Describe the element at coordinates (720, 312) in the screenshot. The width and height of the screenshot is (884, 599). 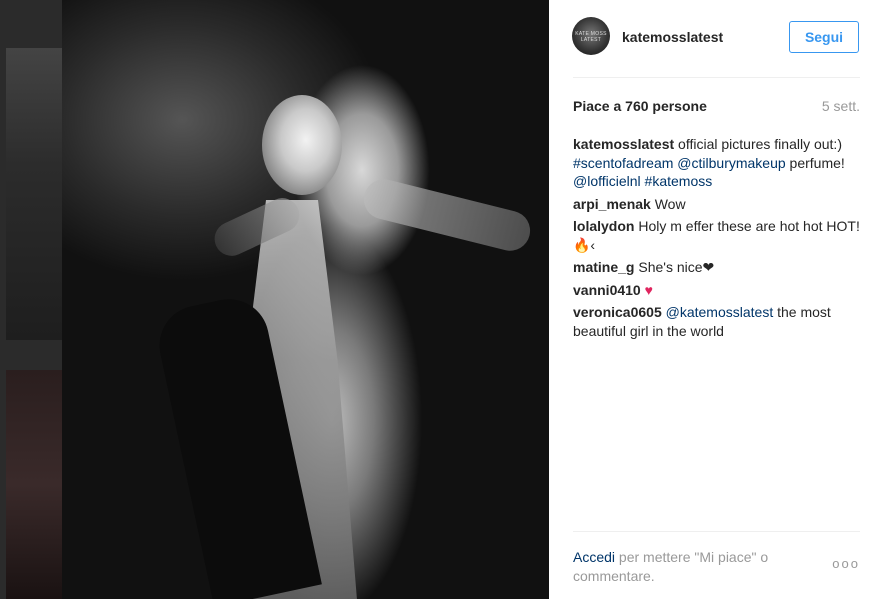
I see `mention-link: @katemosslatest` at that location.